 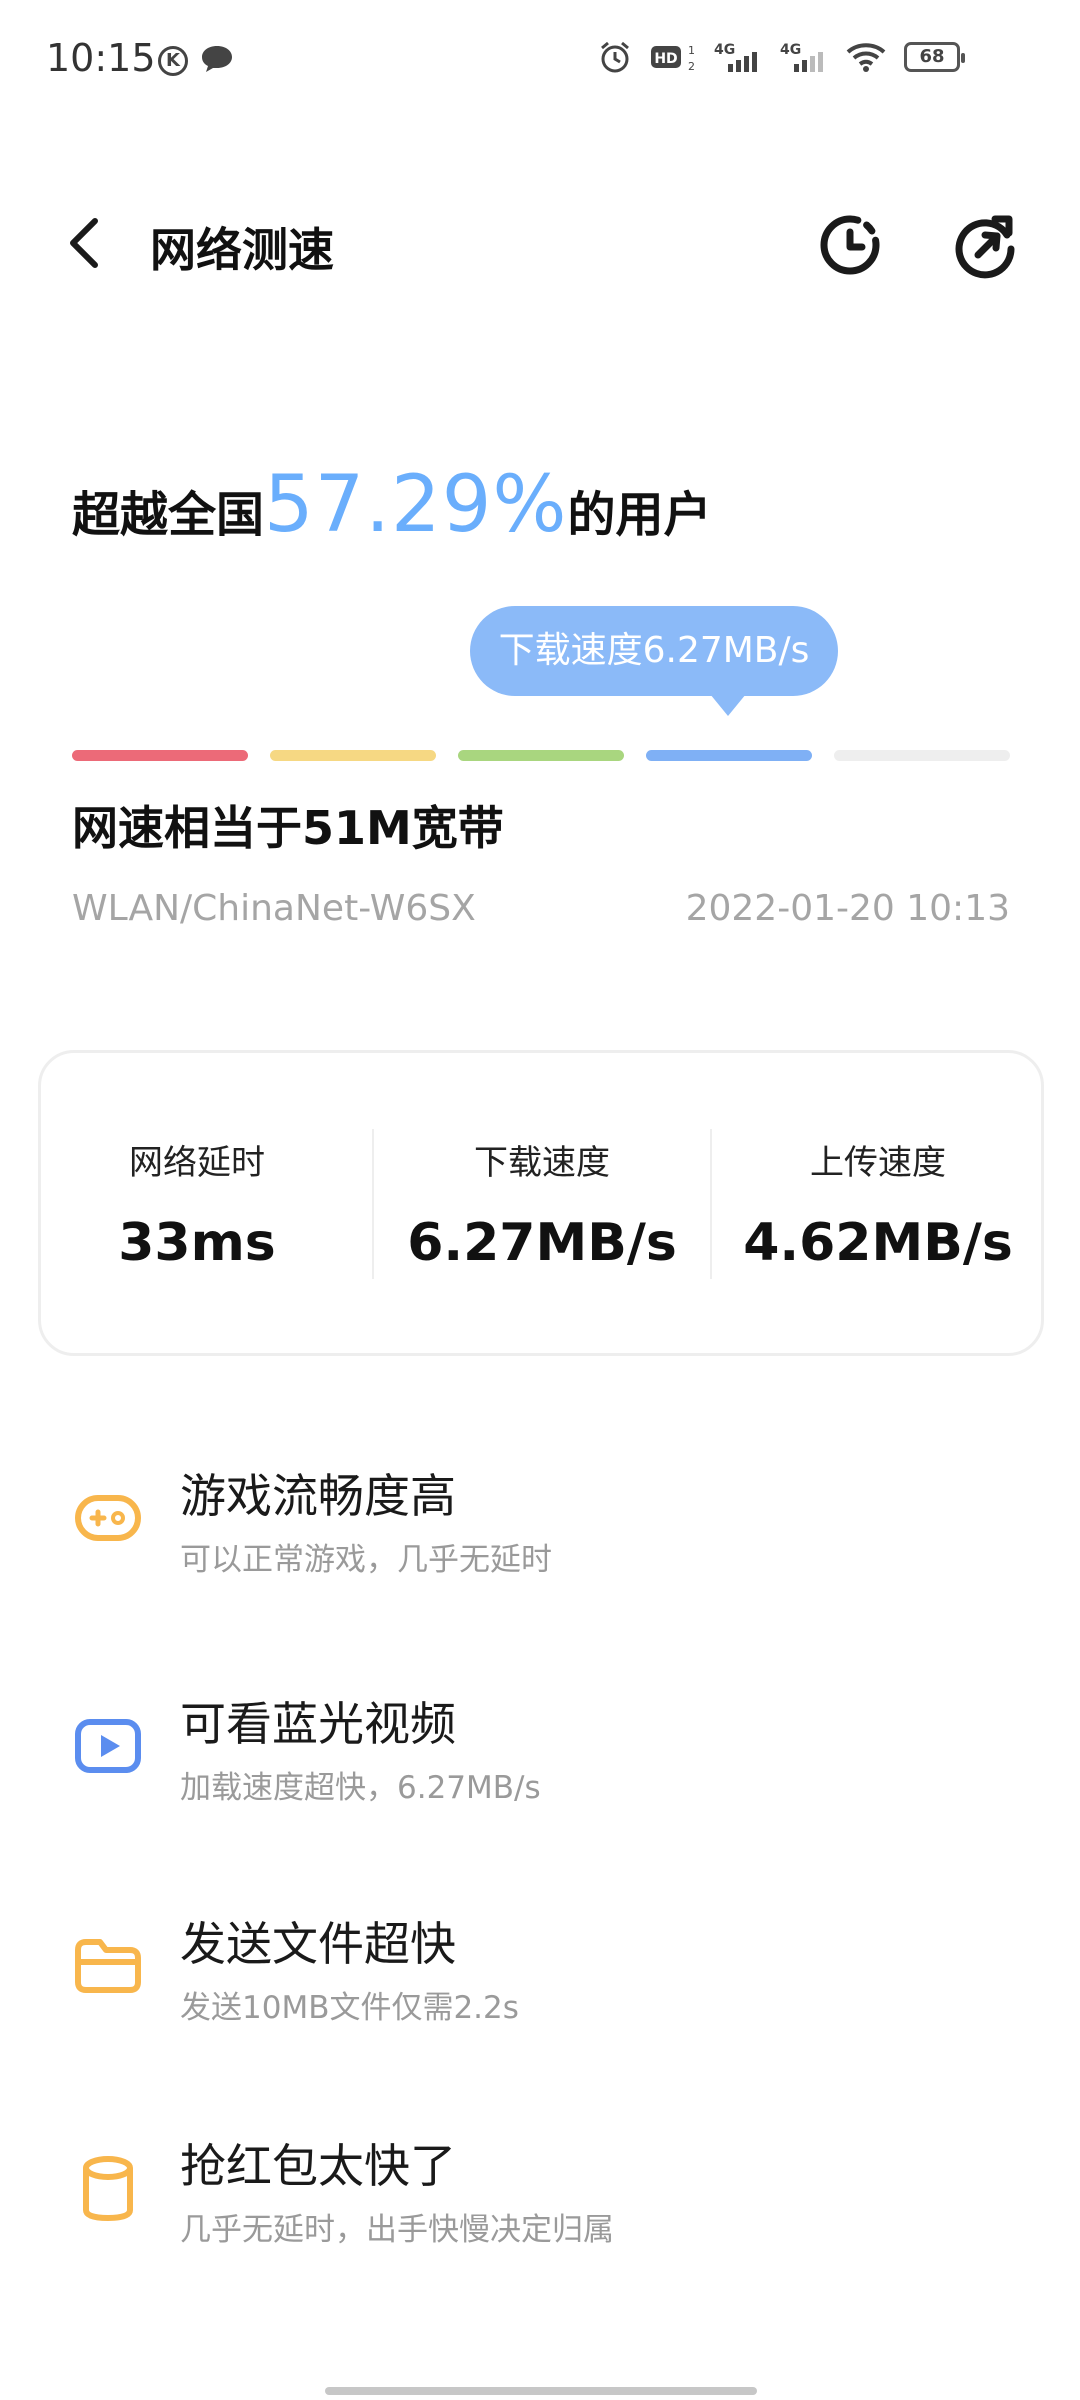 What do you see at coordinates (318, 1724) in the screenshot?
I see `feature-title: 可看蓝光视频` at bounding box center [318, 1724].